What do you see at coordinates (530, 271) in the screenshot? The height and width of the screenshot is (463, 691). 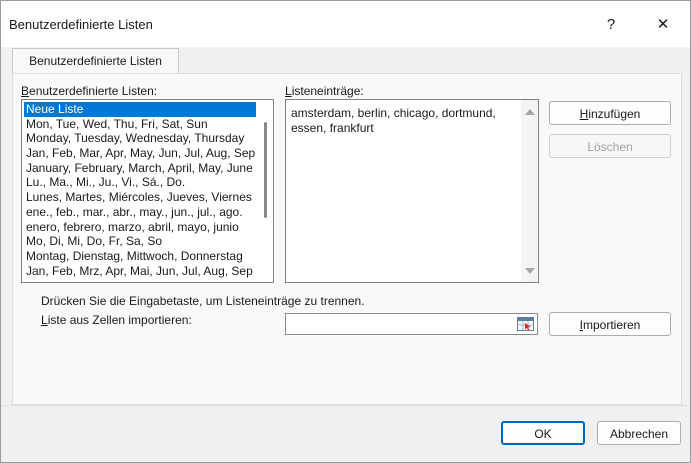 I see `scroll-down-icon` at bounding box center [530, 271].